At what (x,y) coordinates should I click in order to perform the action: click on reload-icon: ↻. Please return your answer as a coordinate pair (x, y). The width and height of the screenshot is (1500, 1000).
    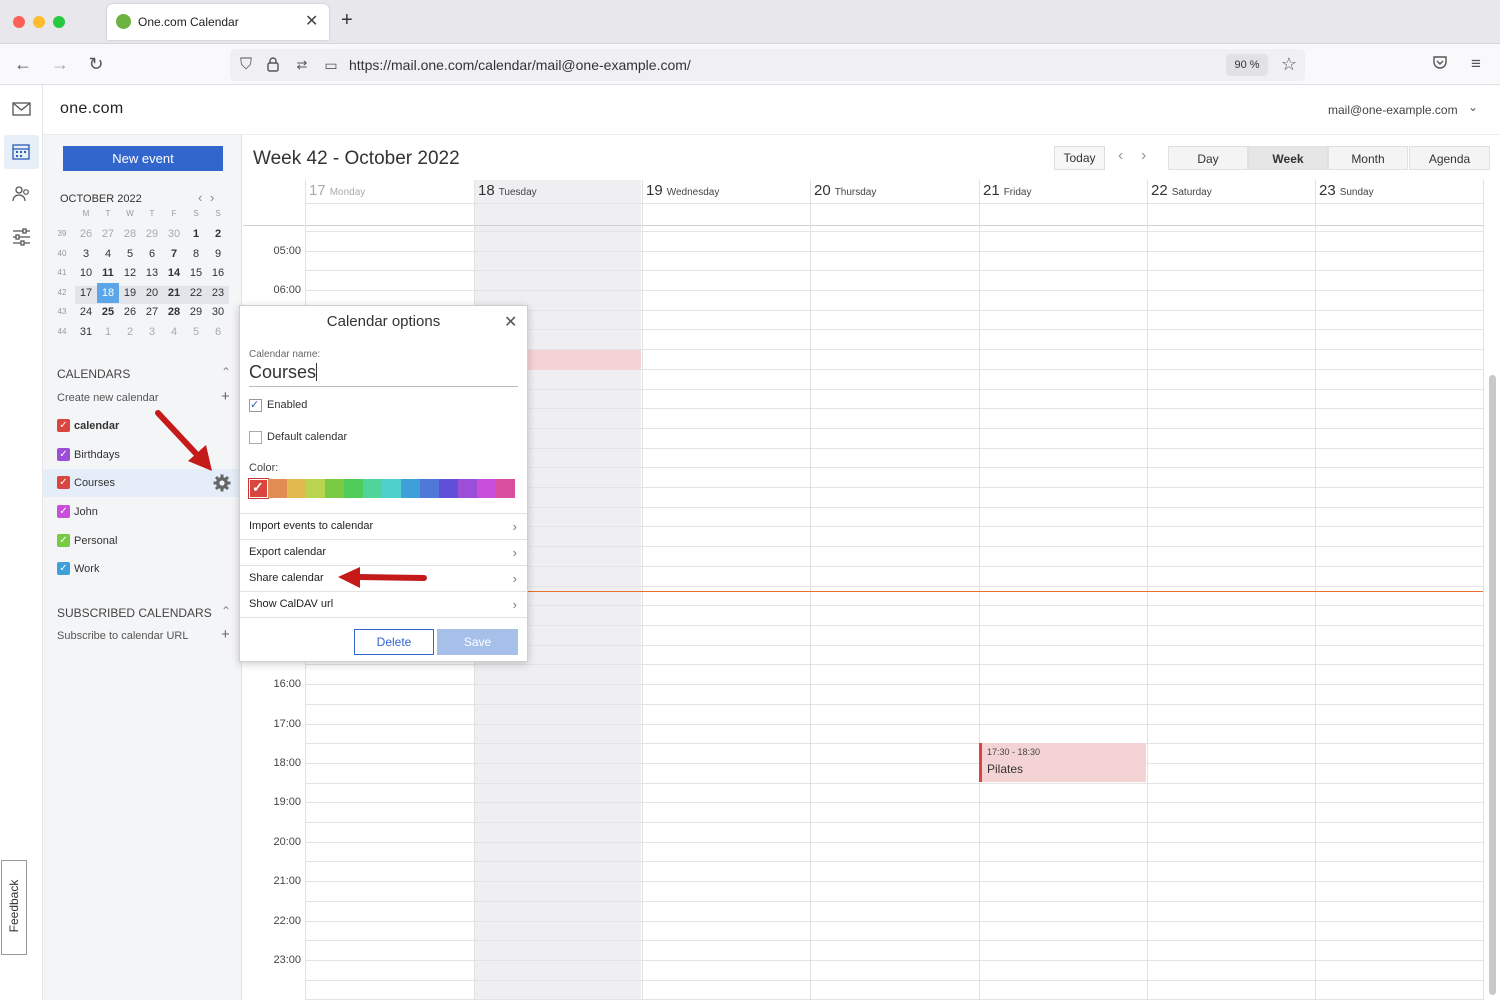
    Looking at the image, I should click on (96, 64).